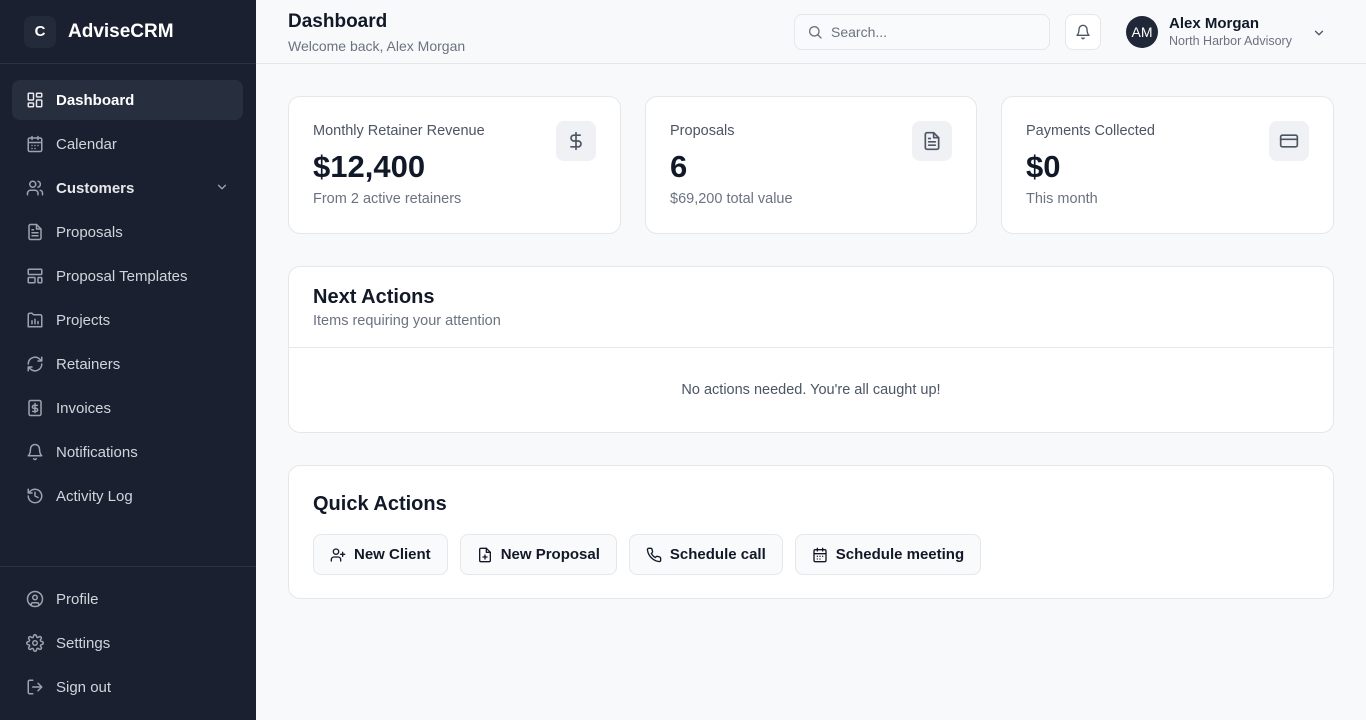  What do you see at coordinates (35, 276) in the screenshot?
I see `template-icon` at bounding box center [35, 276].